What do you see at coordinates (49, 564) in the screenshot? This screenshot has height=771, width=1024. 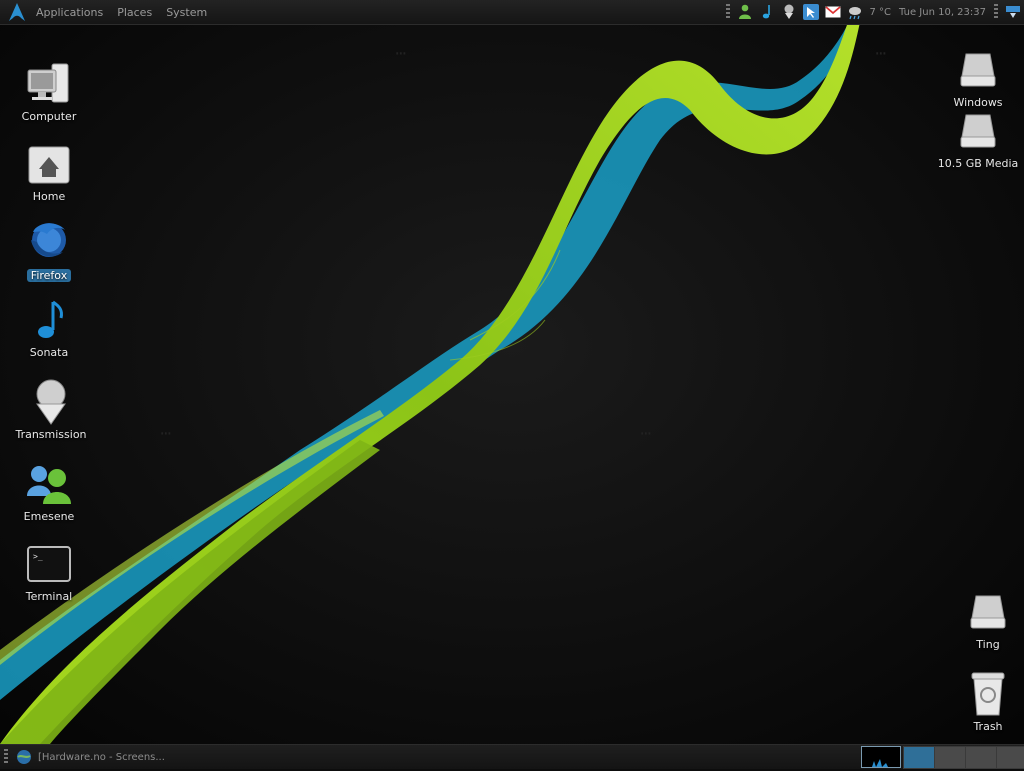 I see `terminal-icon: >_` at bounding box center [49, 564].